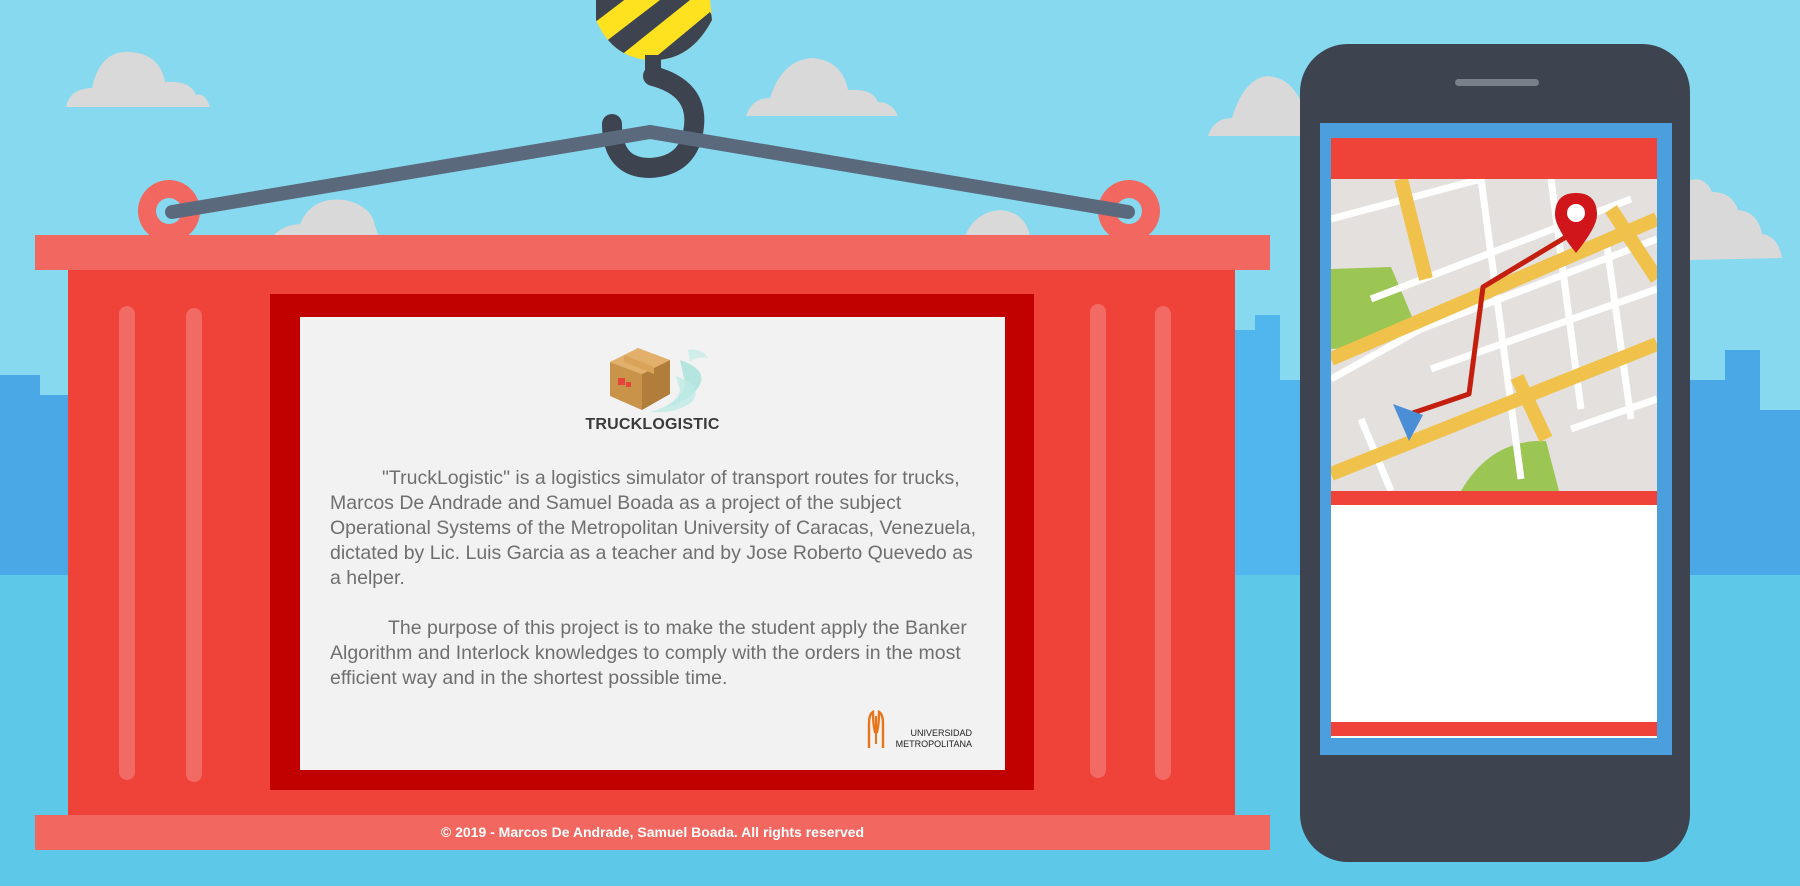  I want to click on map-icon, so click(1494, 335).